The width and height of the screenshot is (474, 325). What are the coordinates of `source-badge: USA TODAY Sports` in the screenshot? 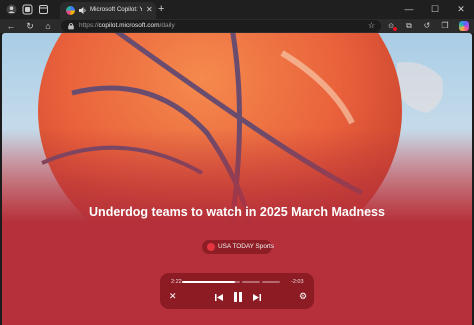 It's located at (238, 247).